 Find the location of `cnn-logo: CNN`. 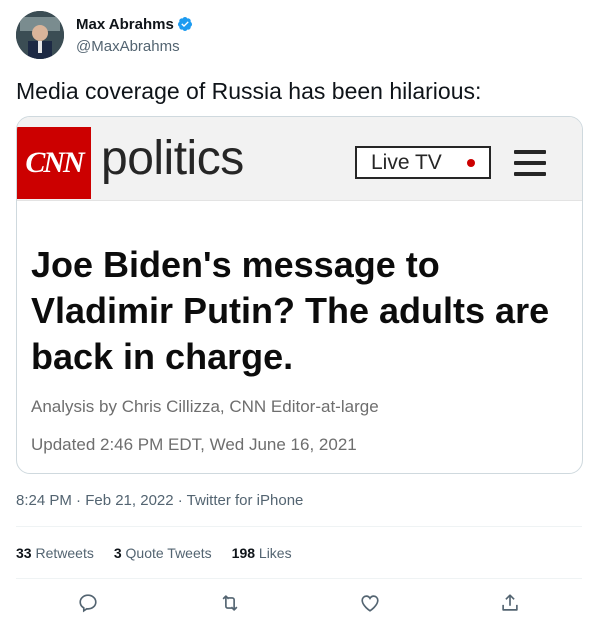

cnn-logo: CNN is located at coordinates (54, 163).